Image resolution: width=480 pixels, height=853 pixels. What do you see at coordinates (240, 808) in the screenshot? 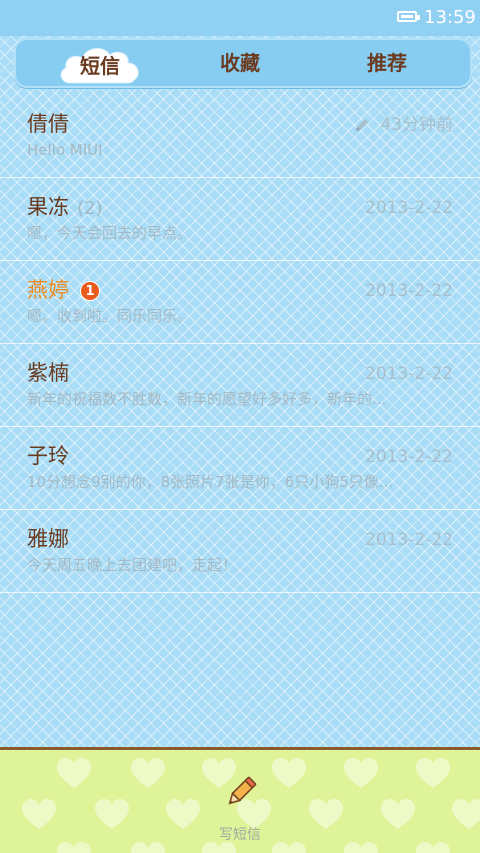
I see `compose-button: 写短信` at bounding box center [240, 808].